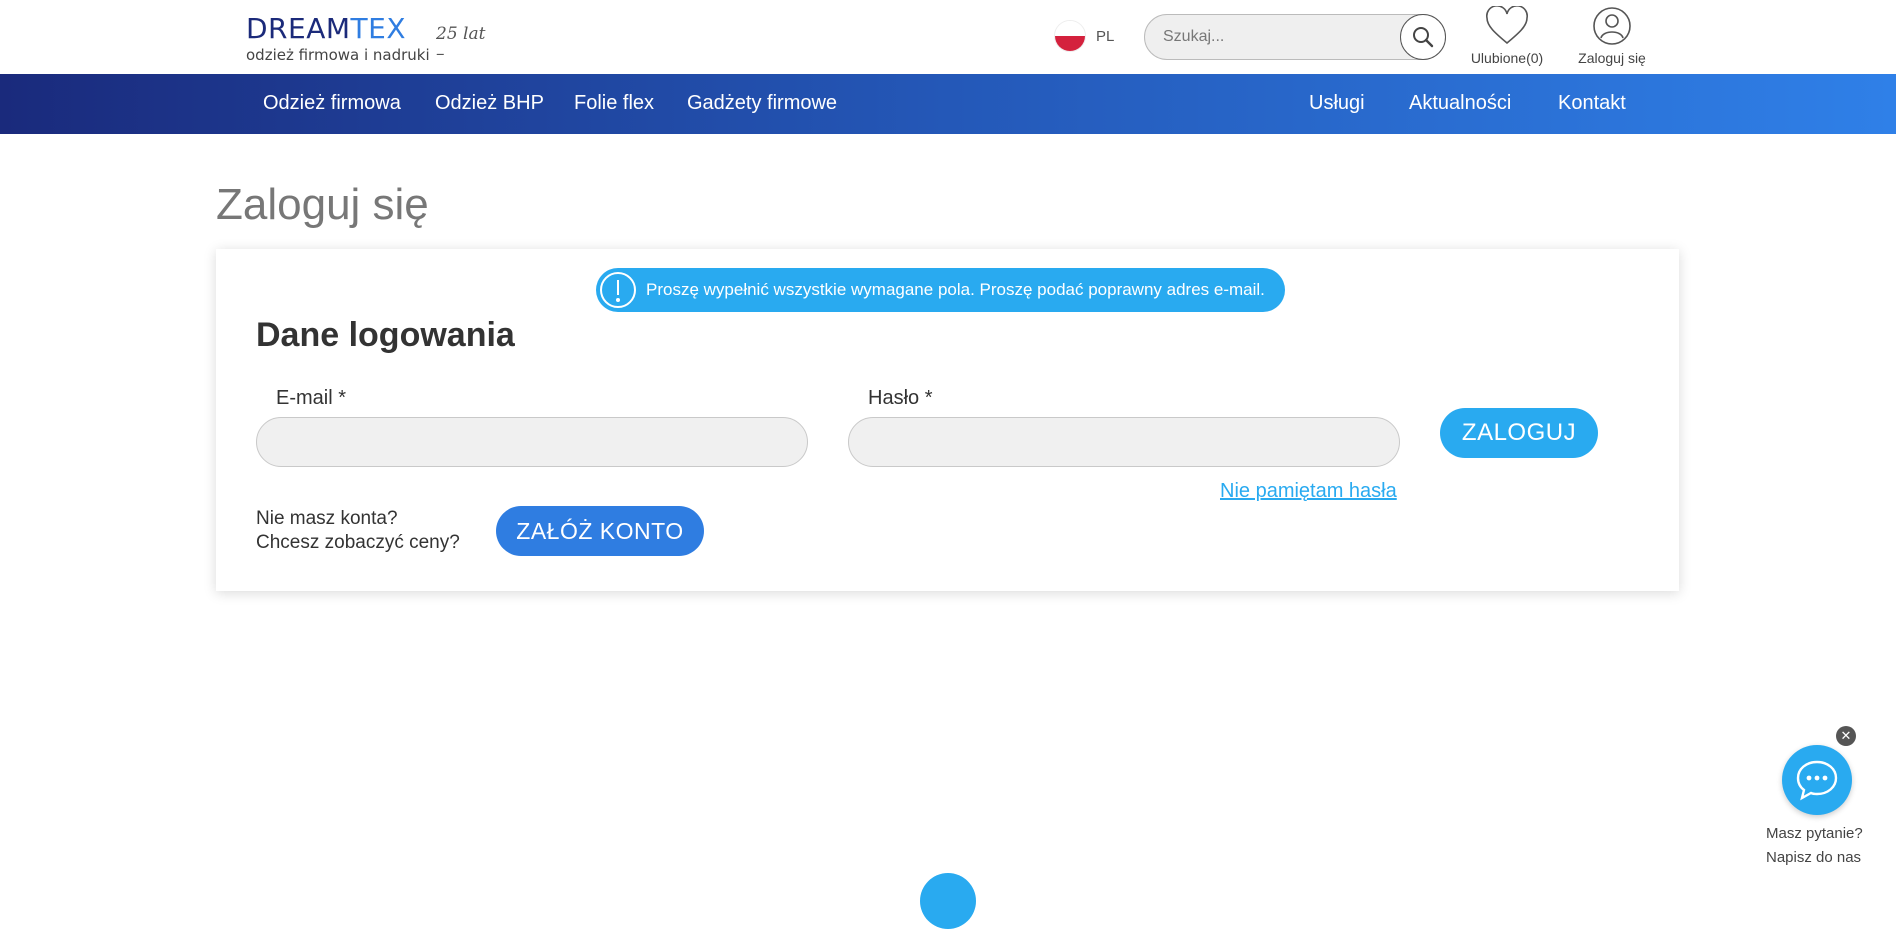 The image size is (1896, 929). What do you see at coordinates (1507, 58) in the screenshot?
I see `favorites-label: Ulubione(0)` at bounding box center [1507, 58].